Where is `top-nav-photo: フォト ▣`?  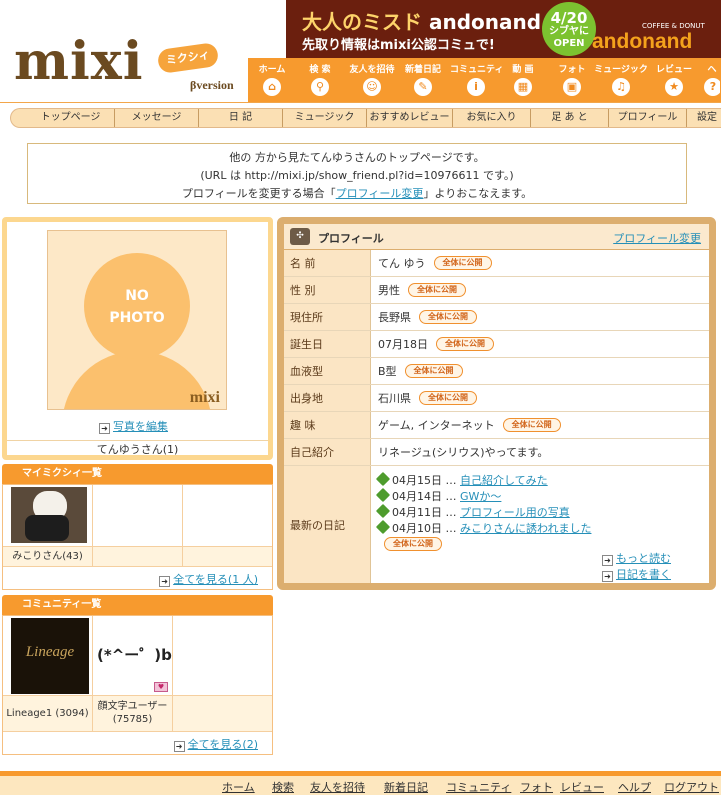
top-nav-photo: フォト ▣ is located at coordinates (572, 82).